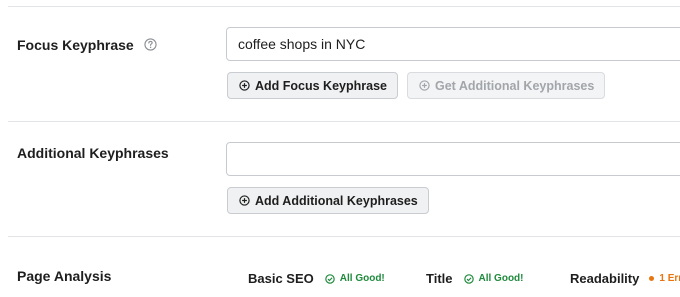 The width and height of the screenshot is (680, 297). I want to click on basic-seo-status: All Good!, so click(362, 278).